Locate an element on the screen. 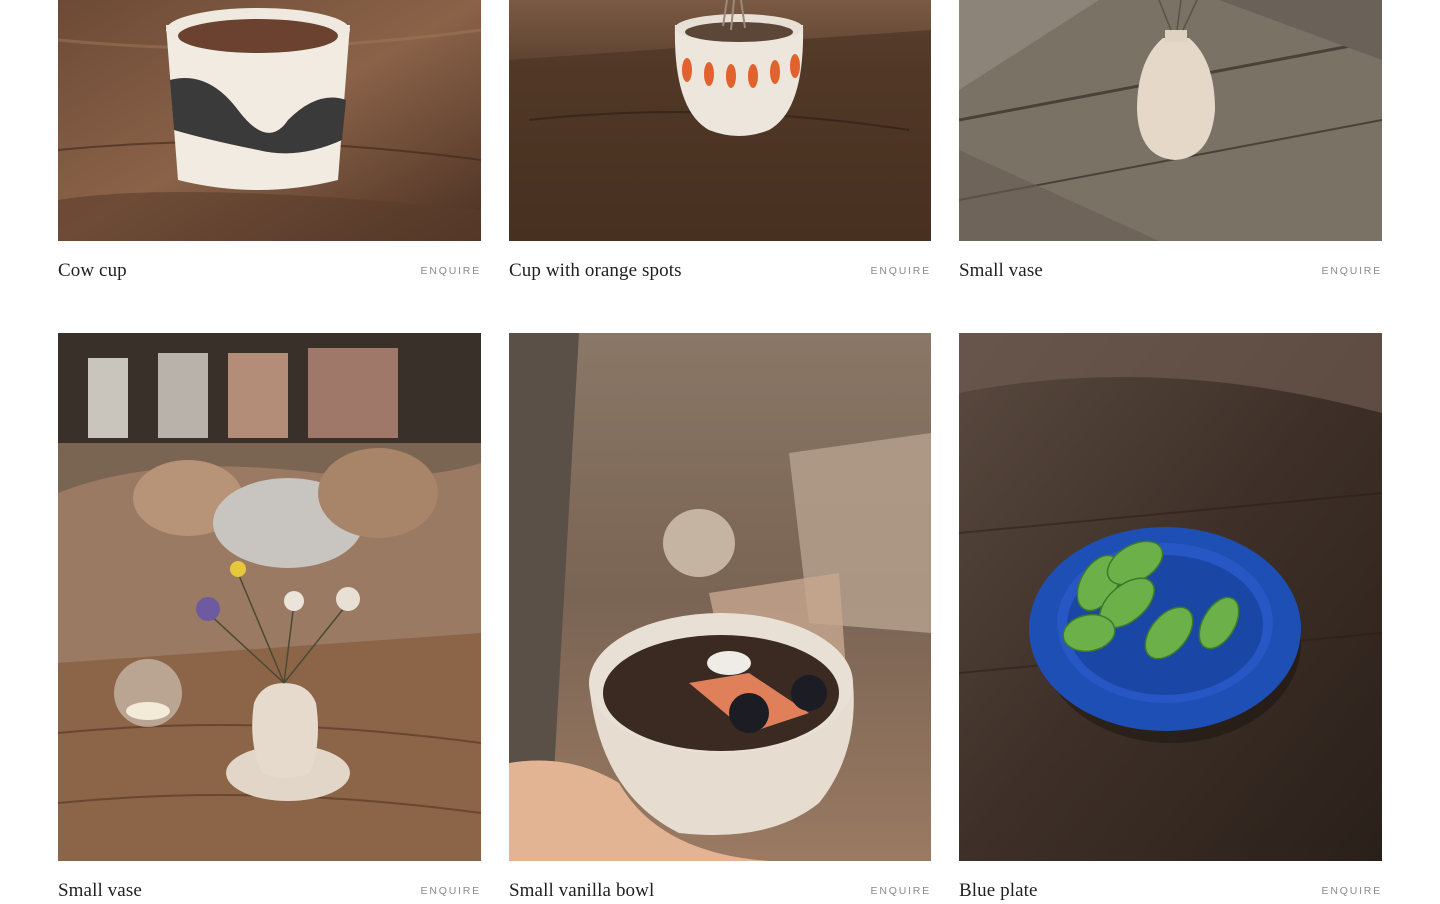 The width and height of the screenshot is (1440, 904). product-title: Small vanilla bowl is located at coordinates (581, 891).